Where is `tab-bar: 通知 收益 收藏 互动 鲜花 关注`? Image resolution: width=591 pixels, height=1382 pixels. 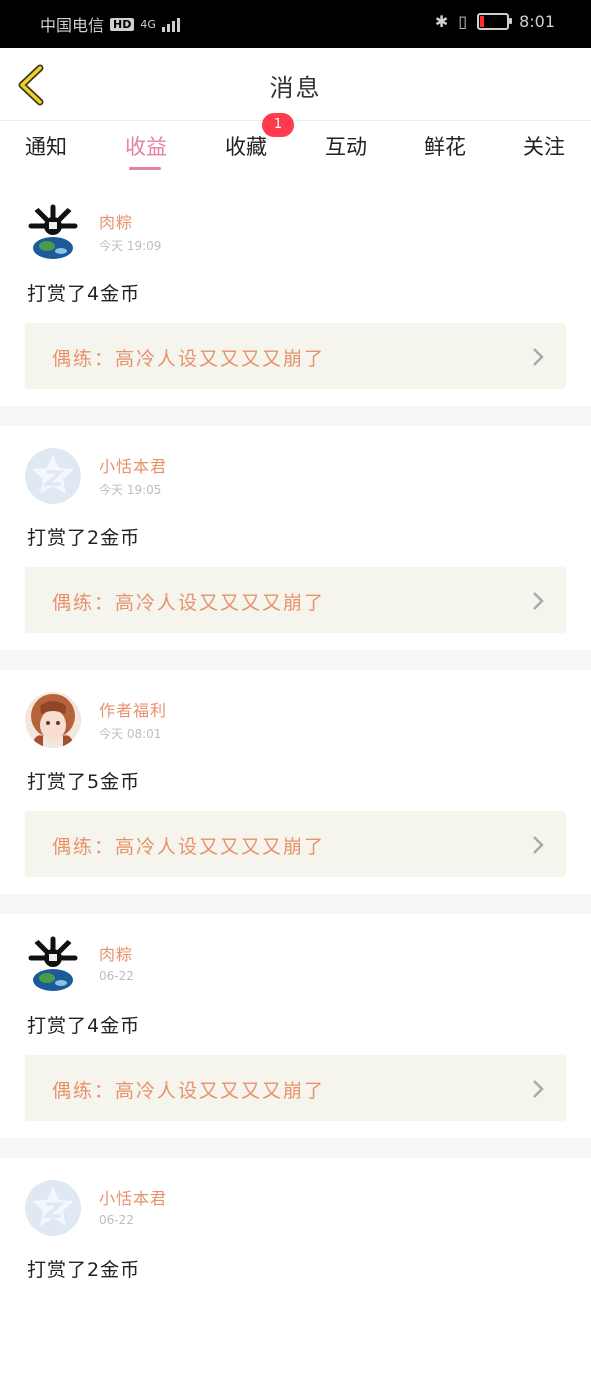 tab-bar: 通知 收益 收藏 互动 鲜花 关注 is located at coordinates (295, 150).